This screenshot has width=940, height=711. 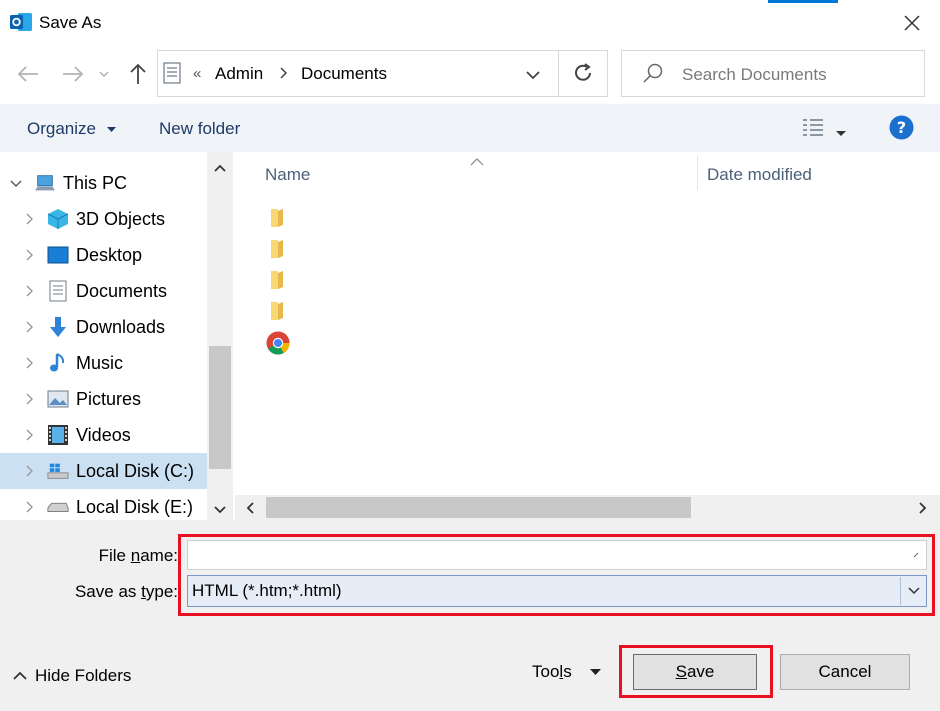 What do you see at coordinates (61, 128) in the screenshot?
I see `organize-label: Organize` at bounding box center [61, 128].